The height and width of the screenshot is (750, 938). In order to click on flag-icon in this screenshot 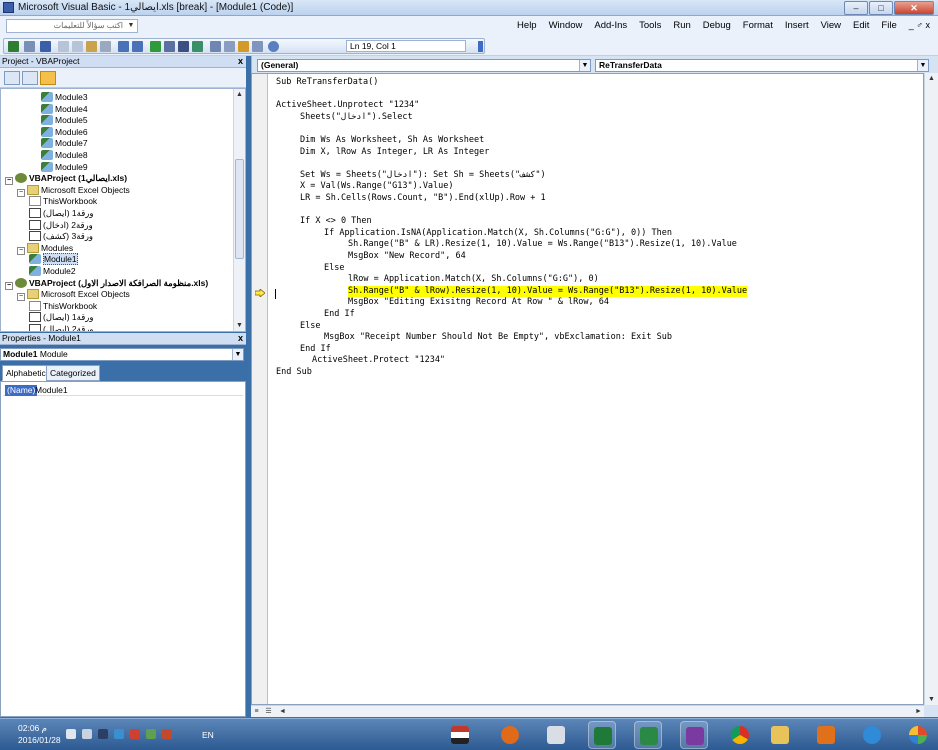, I will do `click(151, 734)`.